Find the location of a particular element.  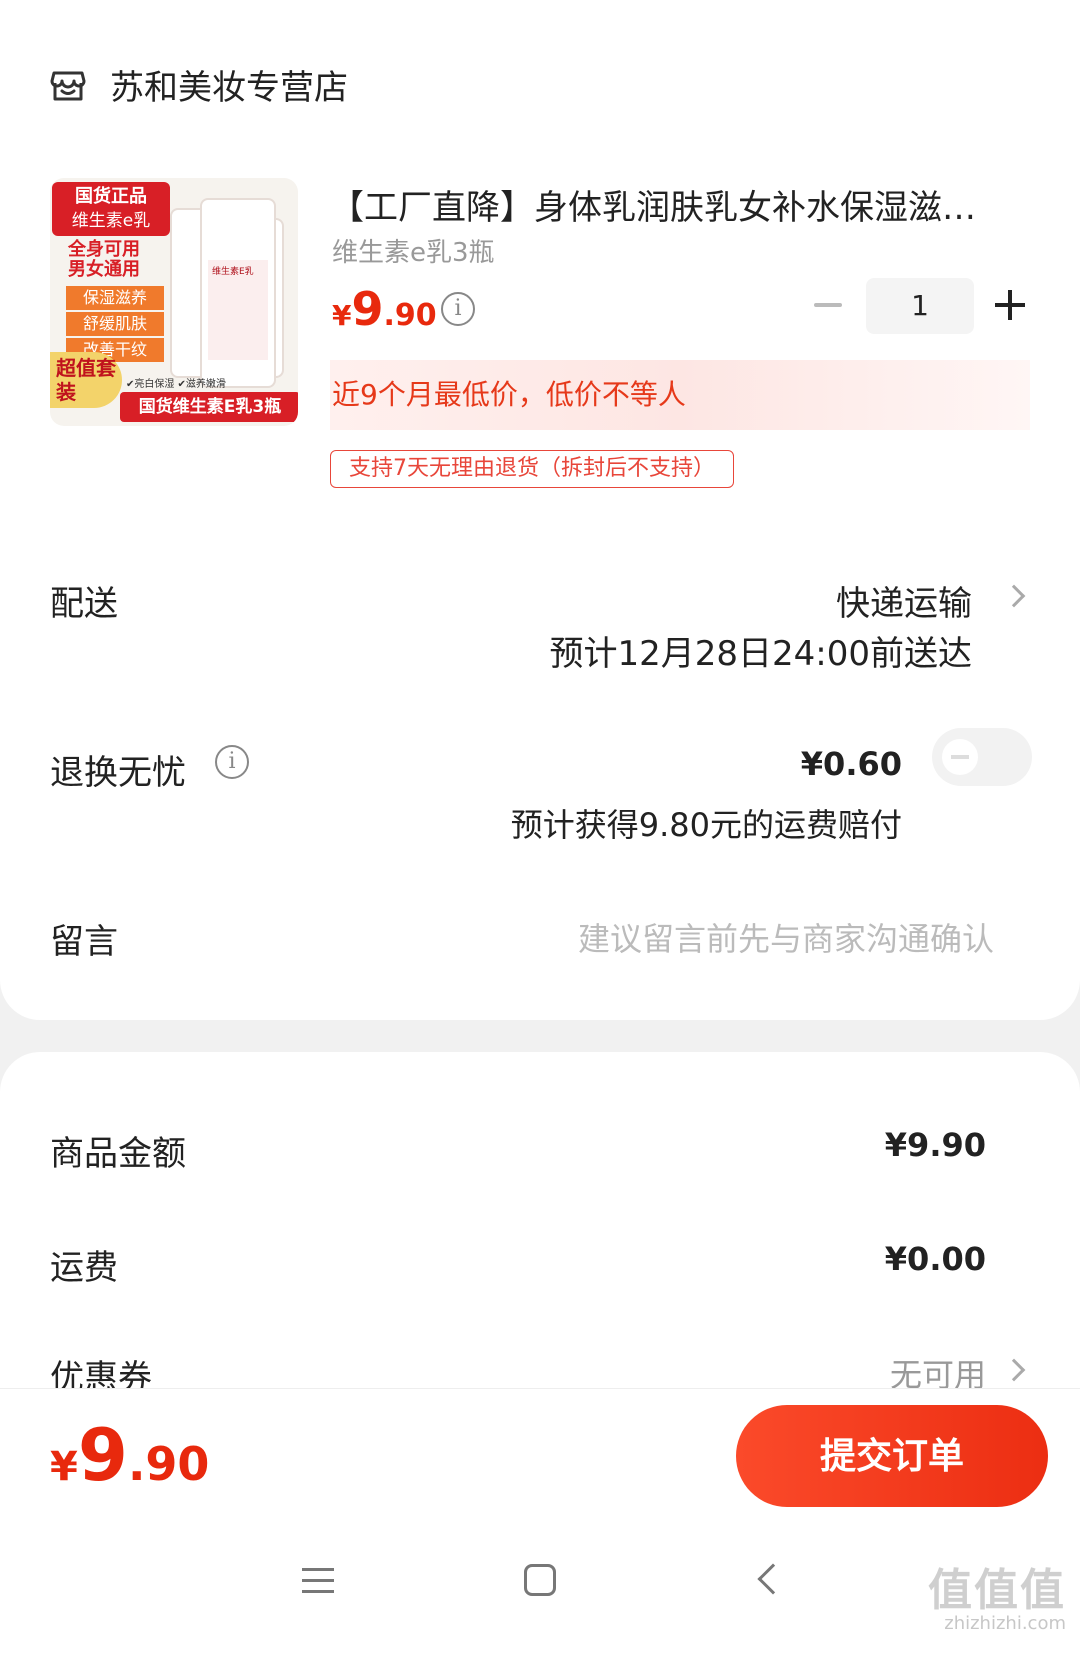

menu-icon is located at coordinates (318, 1581).